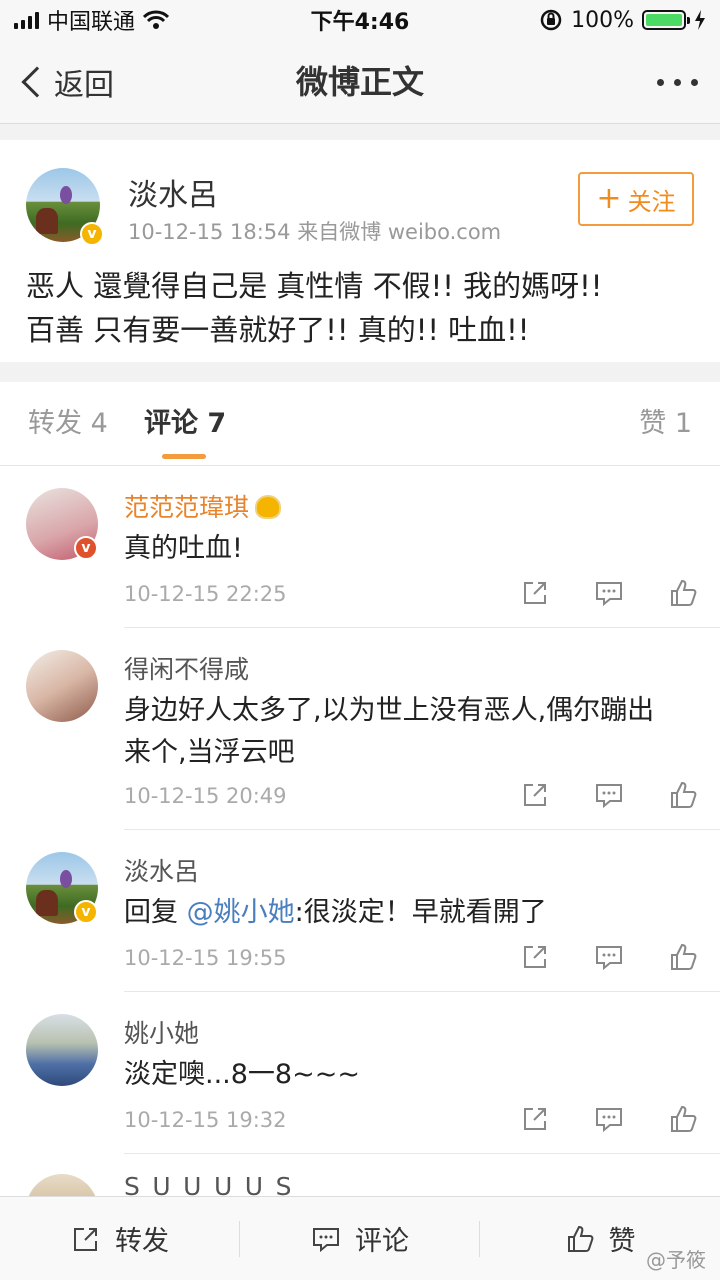 This screenshot has width=720, height=1280. Describe the element at coordinates (360, 424) in the screenshot. I see `post-tabs: 转发 4 评论 7 赞 1` at that location.